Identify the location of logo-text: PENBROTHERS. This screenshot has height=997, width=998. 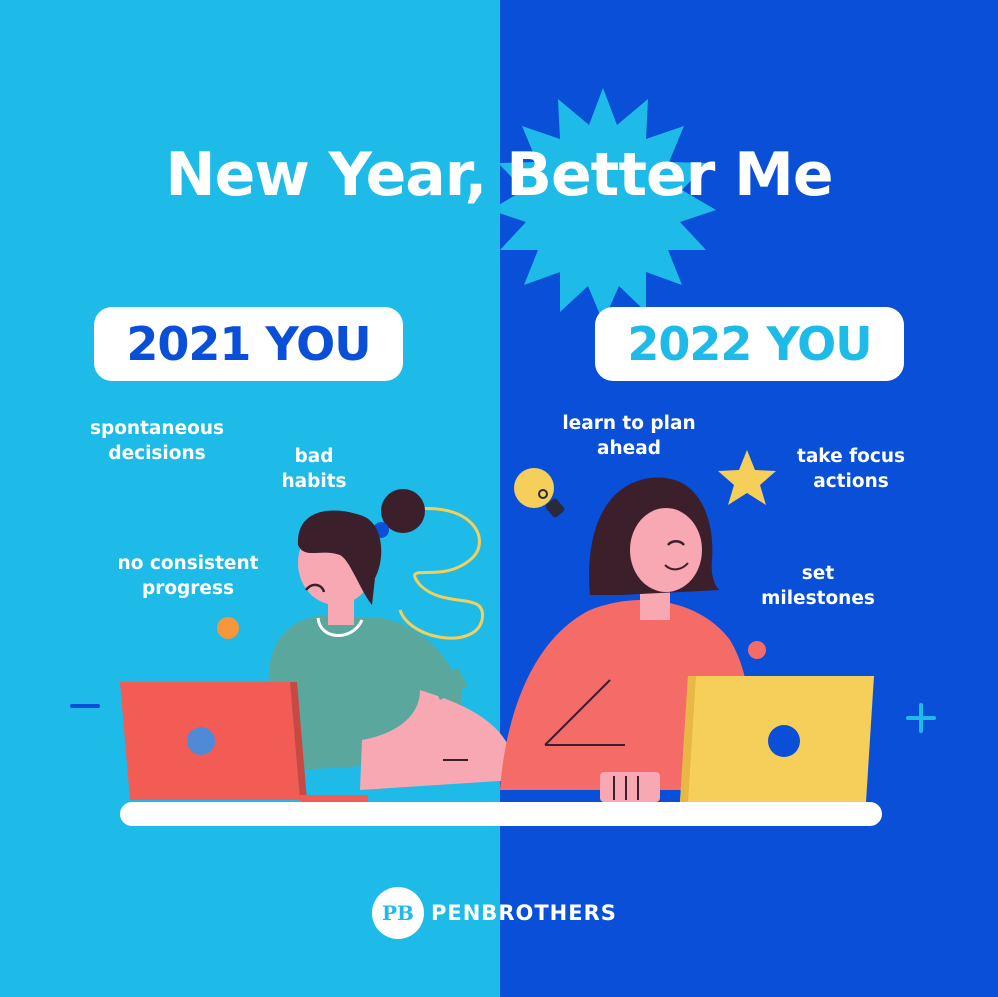
(524, 913).